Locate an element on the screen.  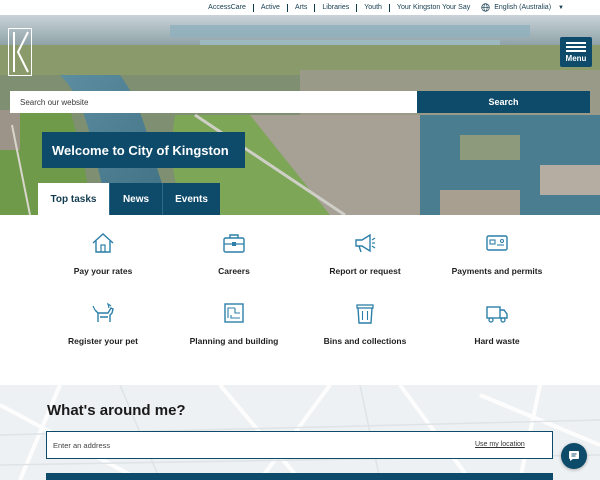
house-icon is located at coordinates (103, 243).